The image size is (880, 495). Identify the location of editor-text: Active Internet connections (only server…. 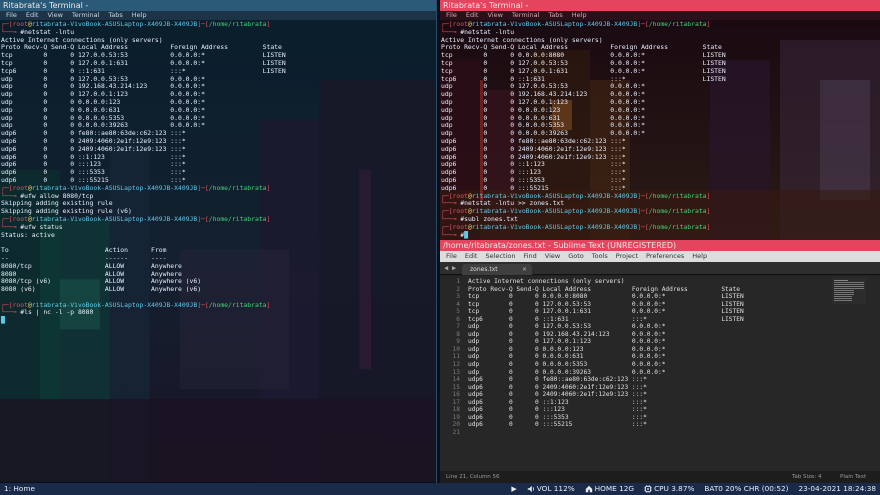
(606, 357).